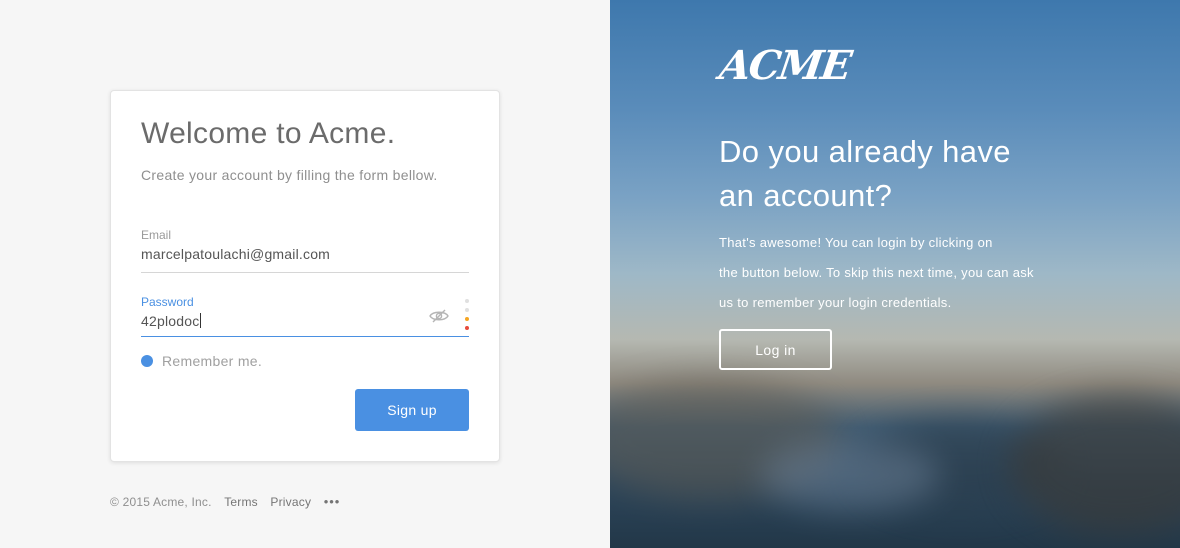 This screenshot has width=1180, height=548. Describe the element at coordinates (147, 361) in the screenshot. I see `remember-me-radio` at that location.